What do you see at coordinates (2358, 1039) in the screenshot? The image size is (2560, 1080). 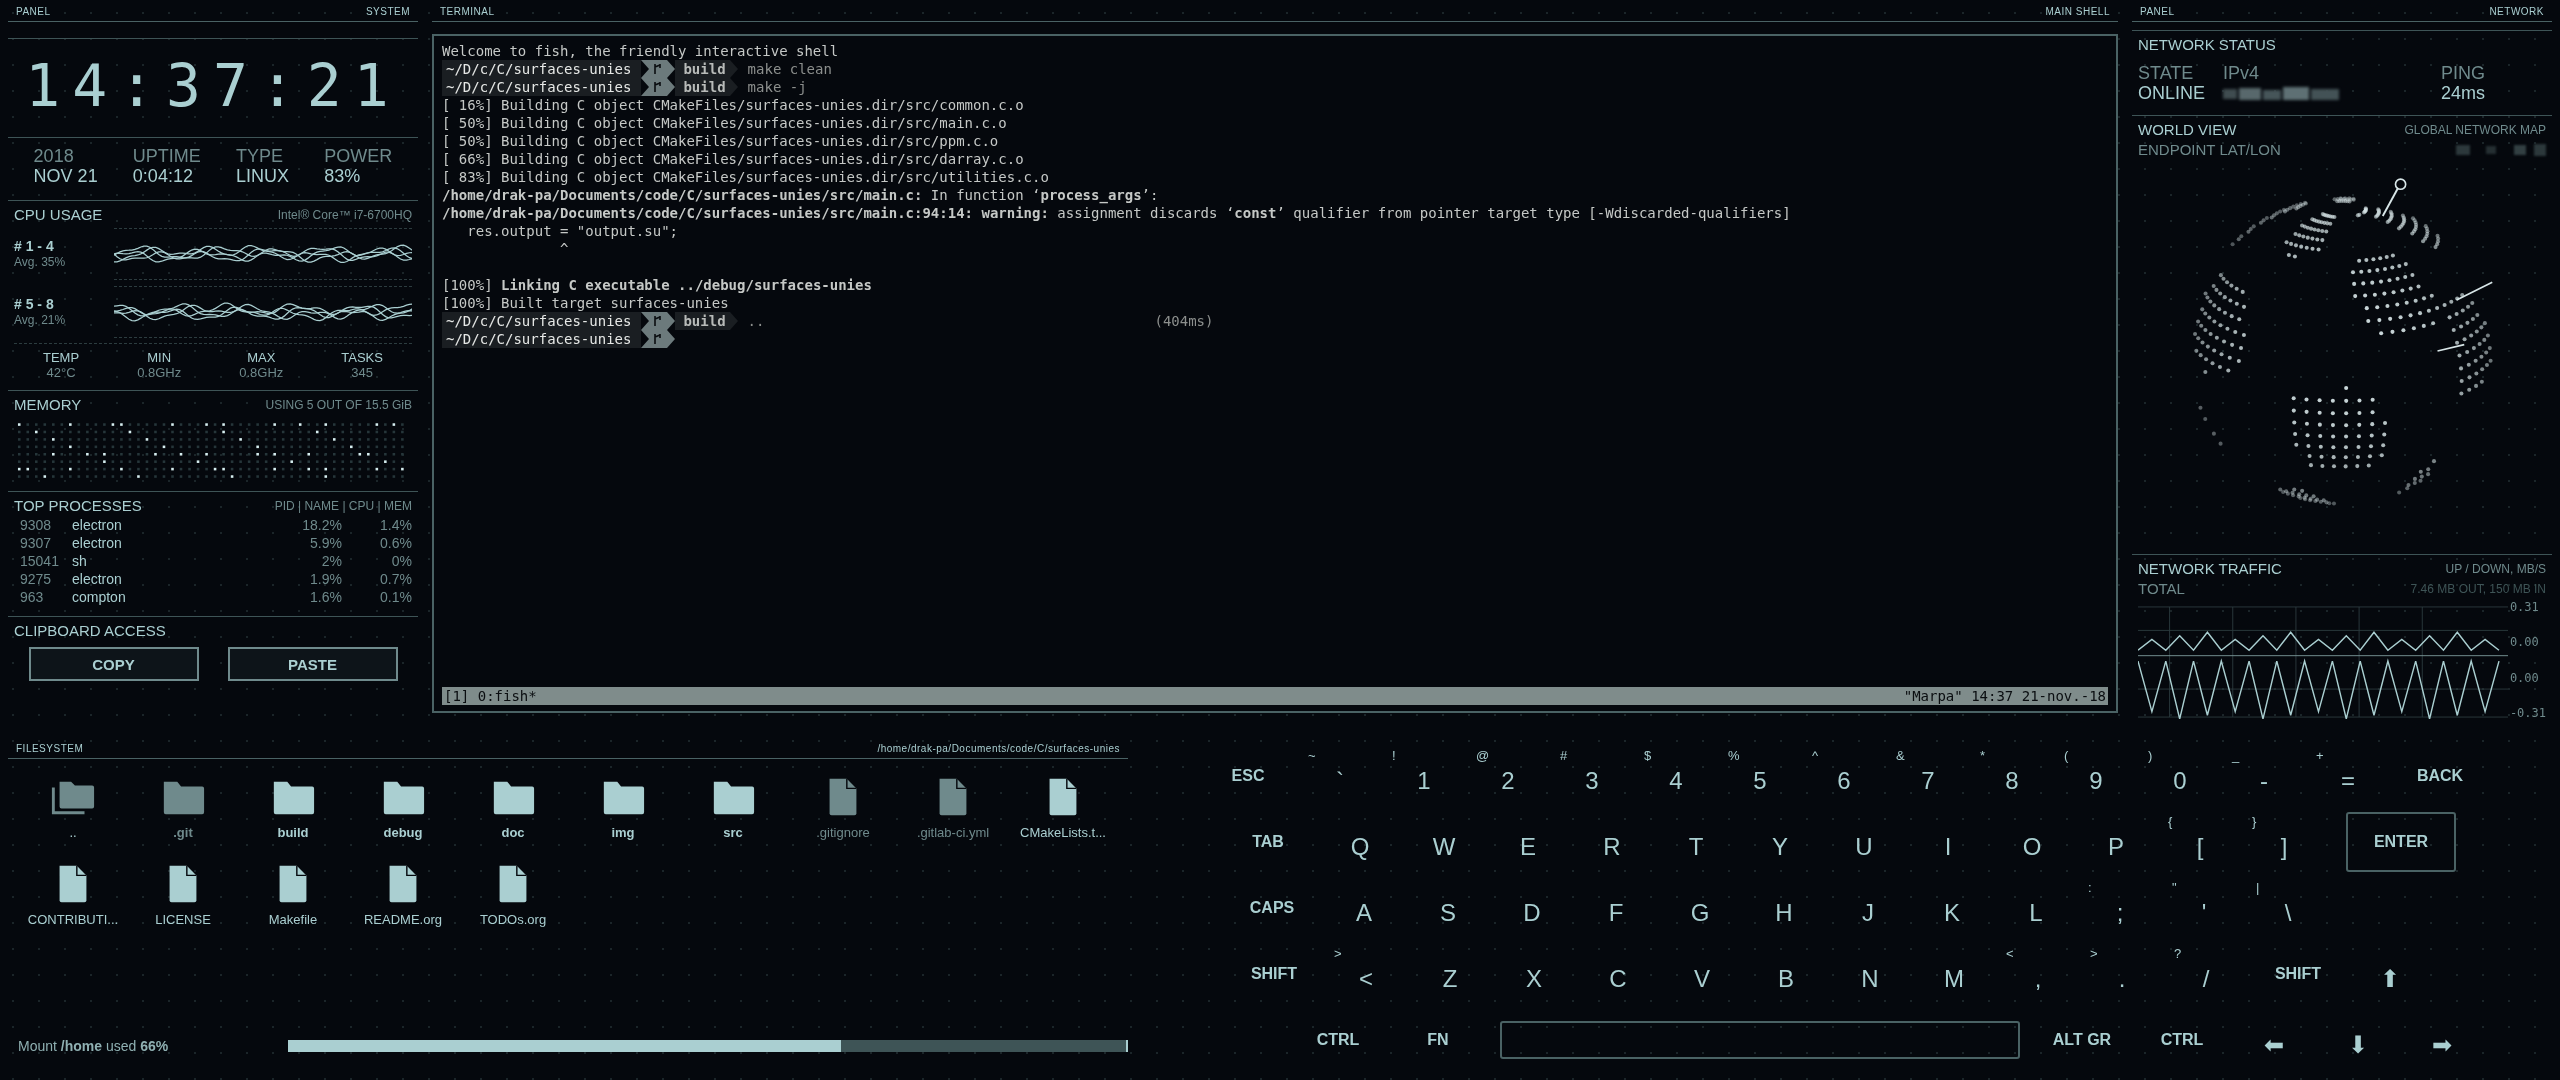 I see `keyboard-key: ⬇` at bounding box center [2358, 1039].